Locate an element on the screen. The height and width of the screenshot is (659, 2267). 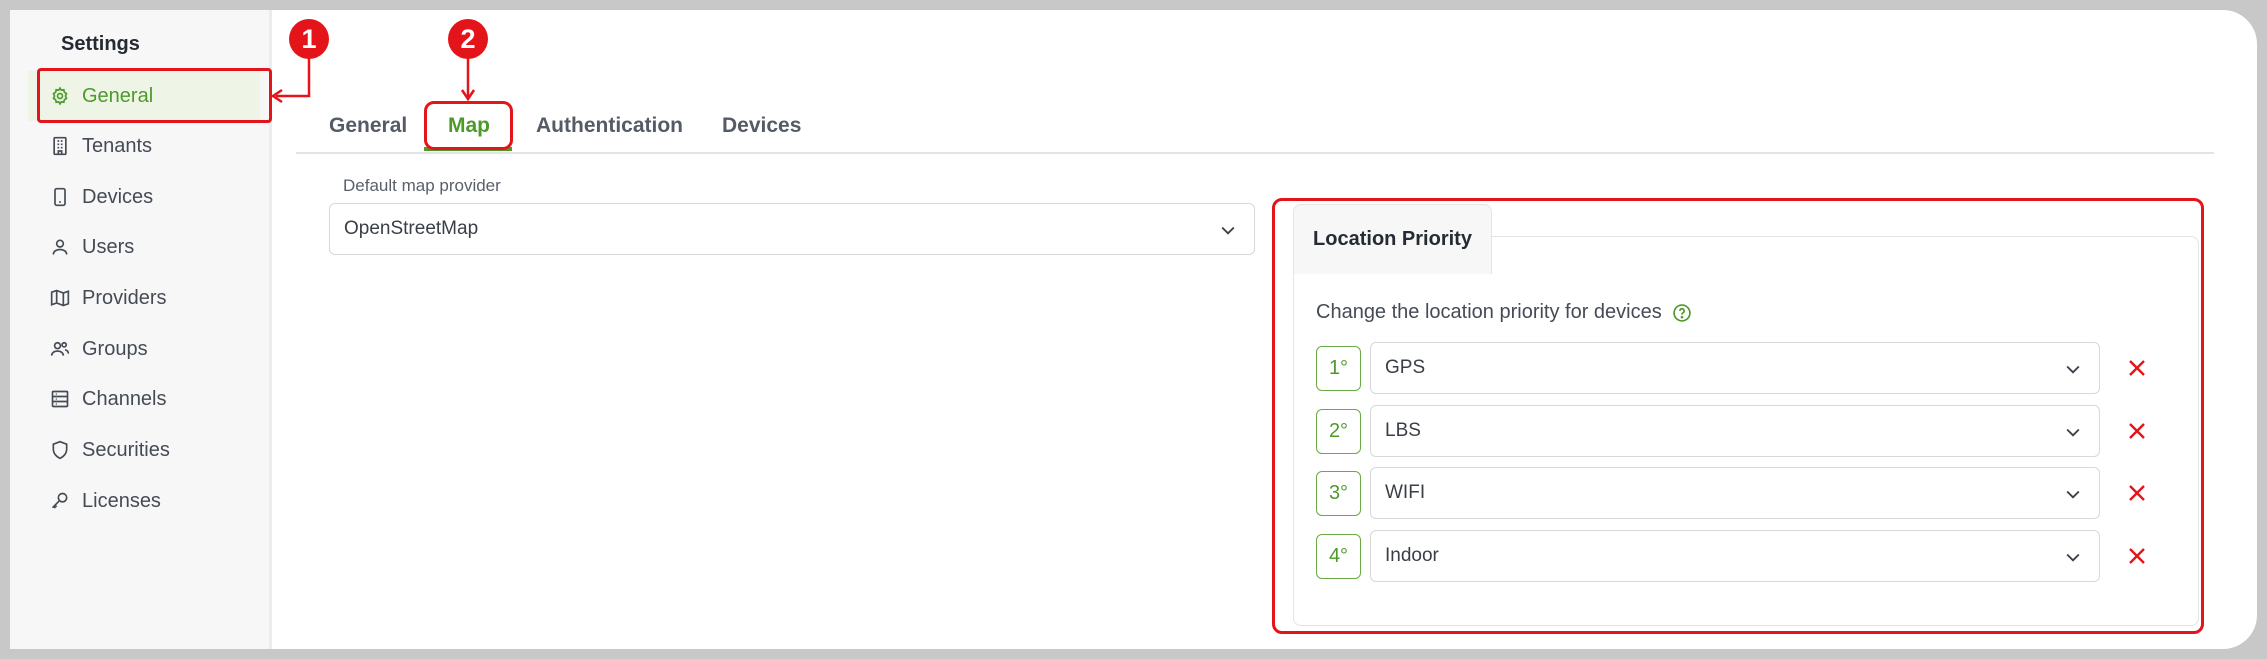
map-provider-label: Default map provider is located at coordinates (422, 185).